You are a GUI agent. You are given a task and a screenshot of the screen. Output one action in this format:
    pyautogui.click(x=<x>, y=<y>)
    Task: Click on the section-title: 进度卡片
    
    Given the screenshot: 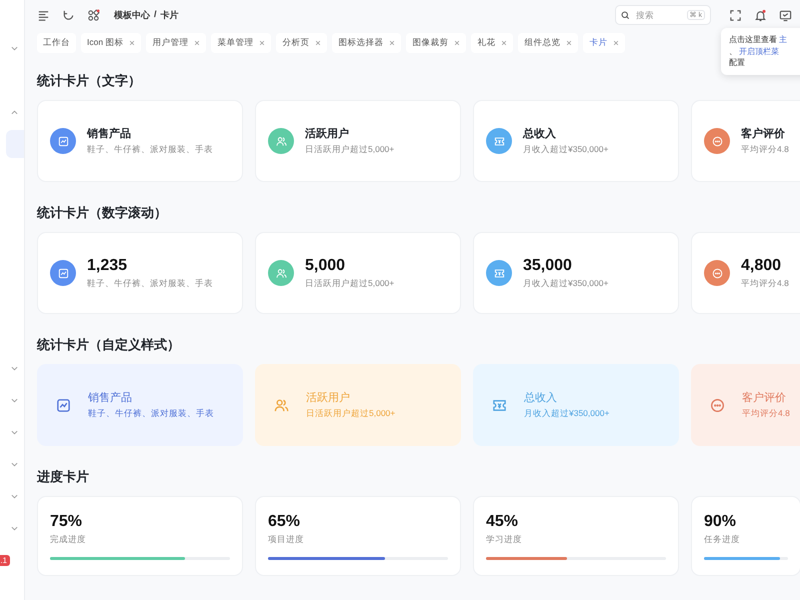 What is the action you would take?
    pyautogui.click(x=63, y=477)
    